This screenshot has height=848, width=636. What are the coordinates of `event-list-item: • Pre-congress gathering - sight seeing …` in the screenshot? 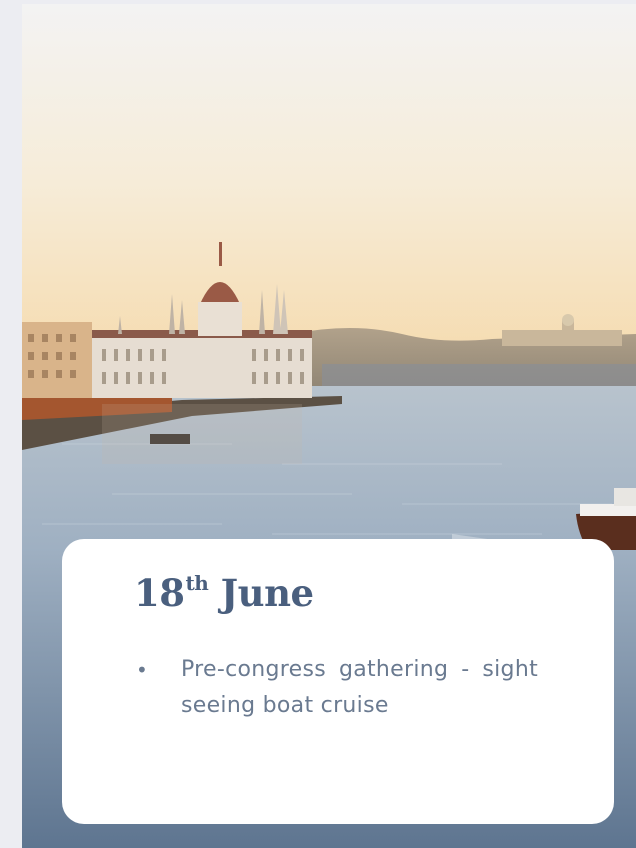 It's located at (336, 688).